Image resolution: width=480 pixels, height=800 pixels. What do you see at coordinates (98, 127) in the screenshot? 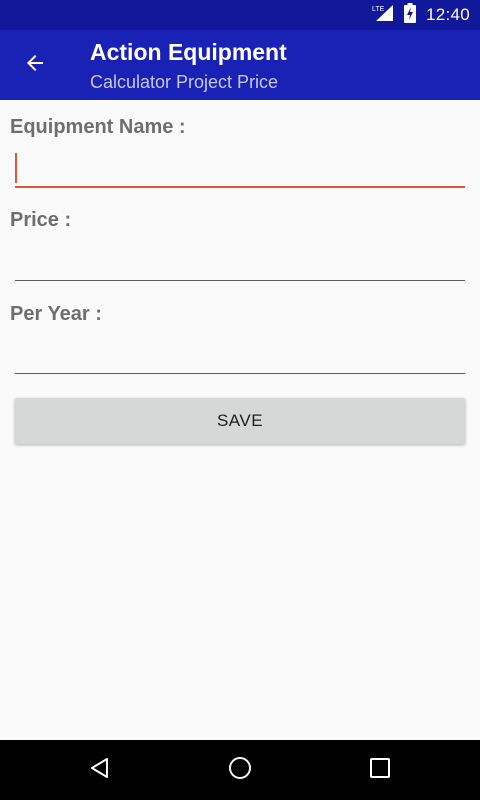
I see `equipment-name-label: Equipment Name :` at bounding box center [98, 127].